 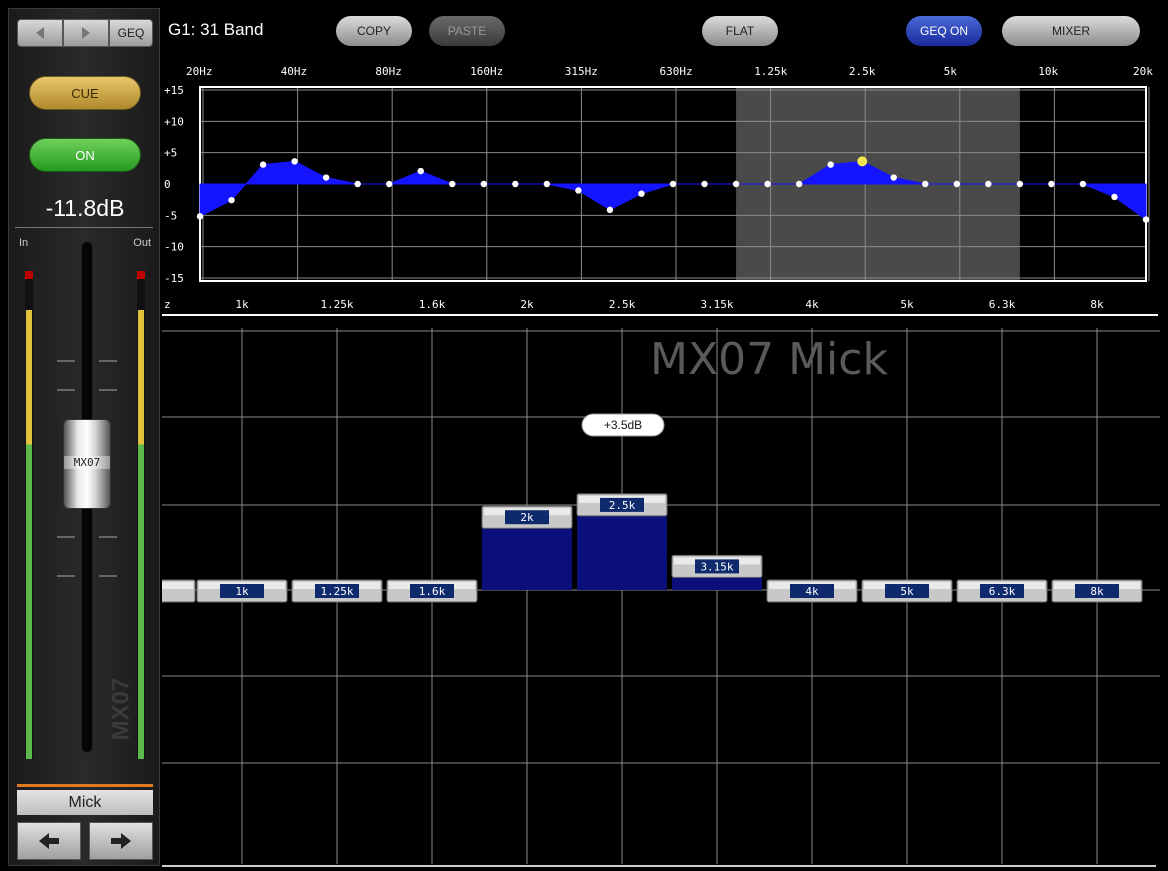 I want to click on db-tick-label: 0, so click(x=167, y=184).